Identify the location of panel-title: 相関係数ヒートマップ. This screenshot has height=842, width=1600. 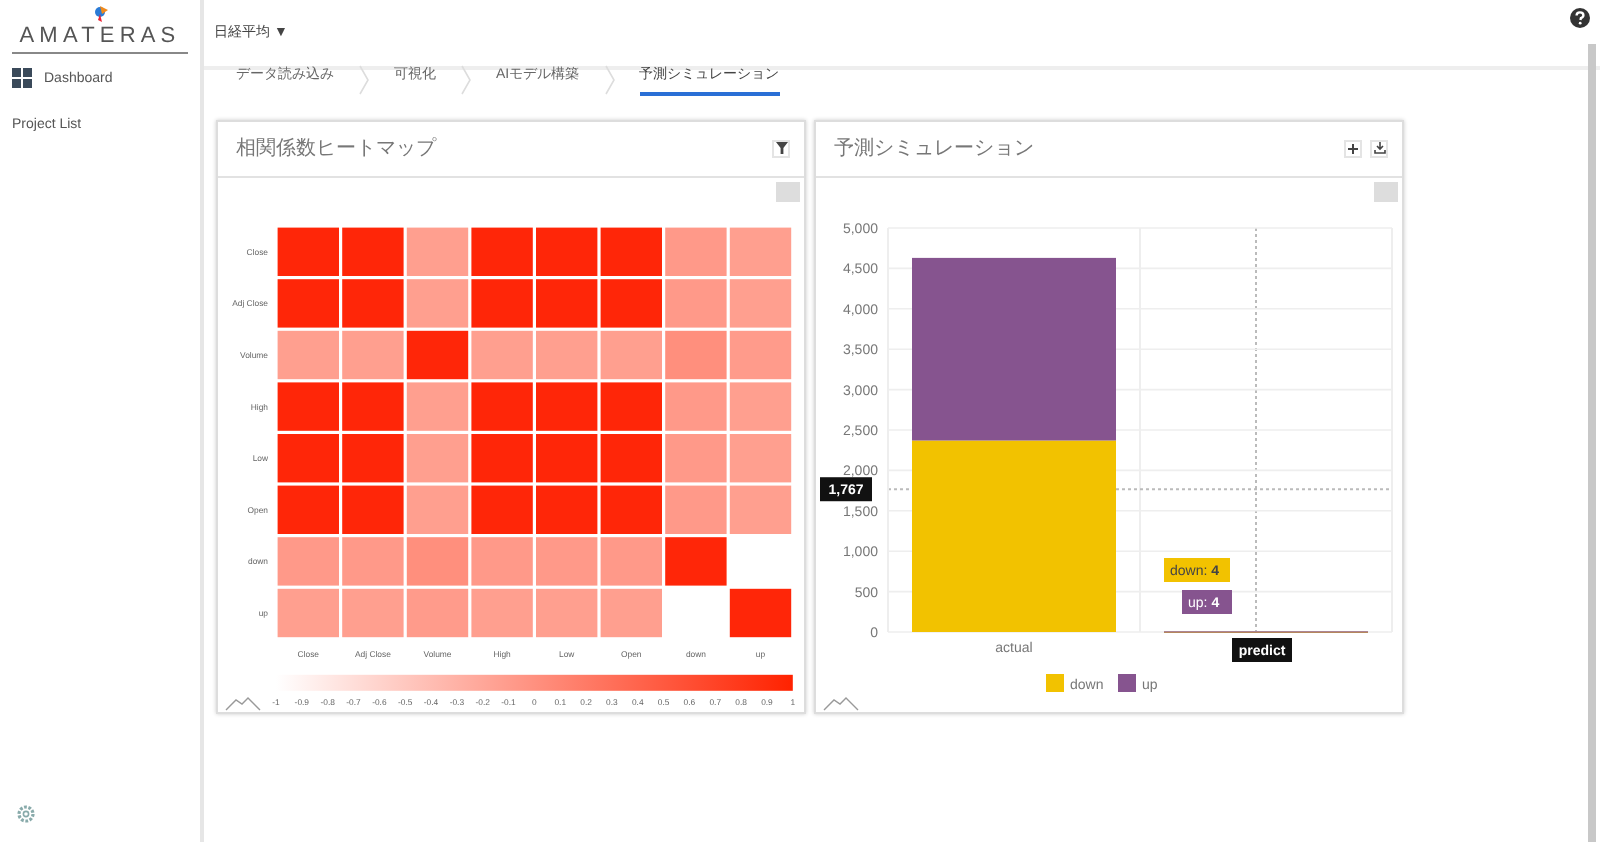
(336, 149).